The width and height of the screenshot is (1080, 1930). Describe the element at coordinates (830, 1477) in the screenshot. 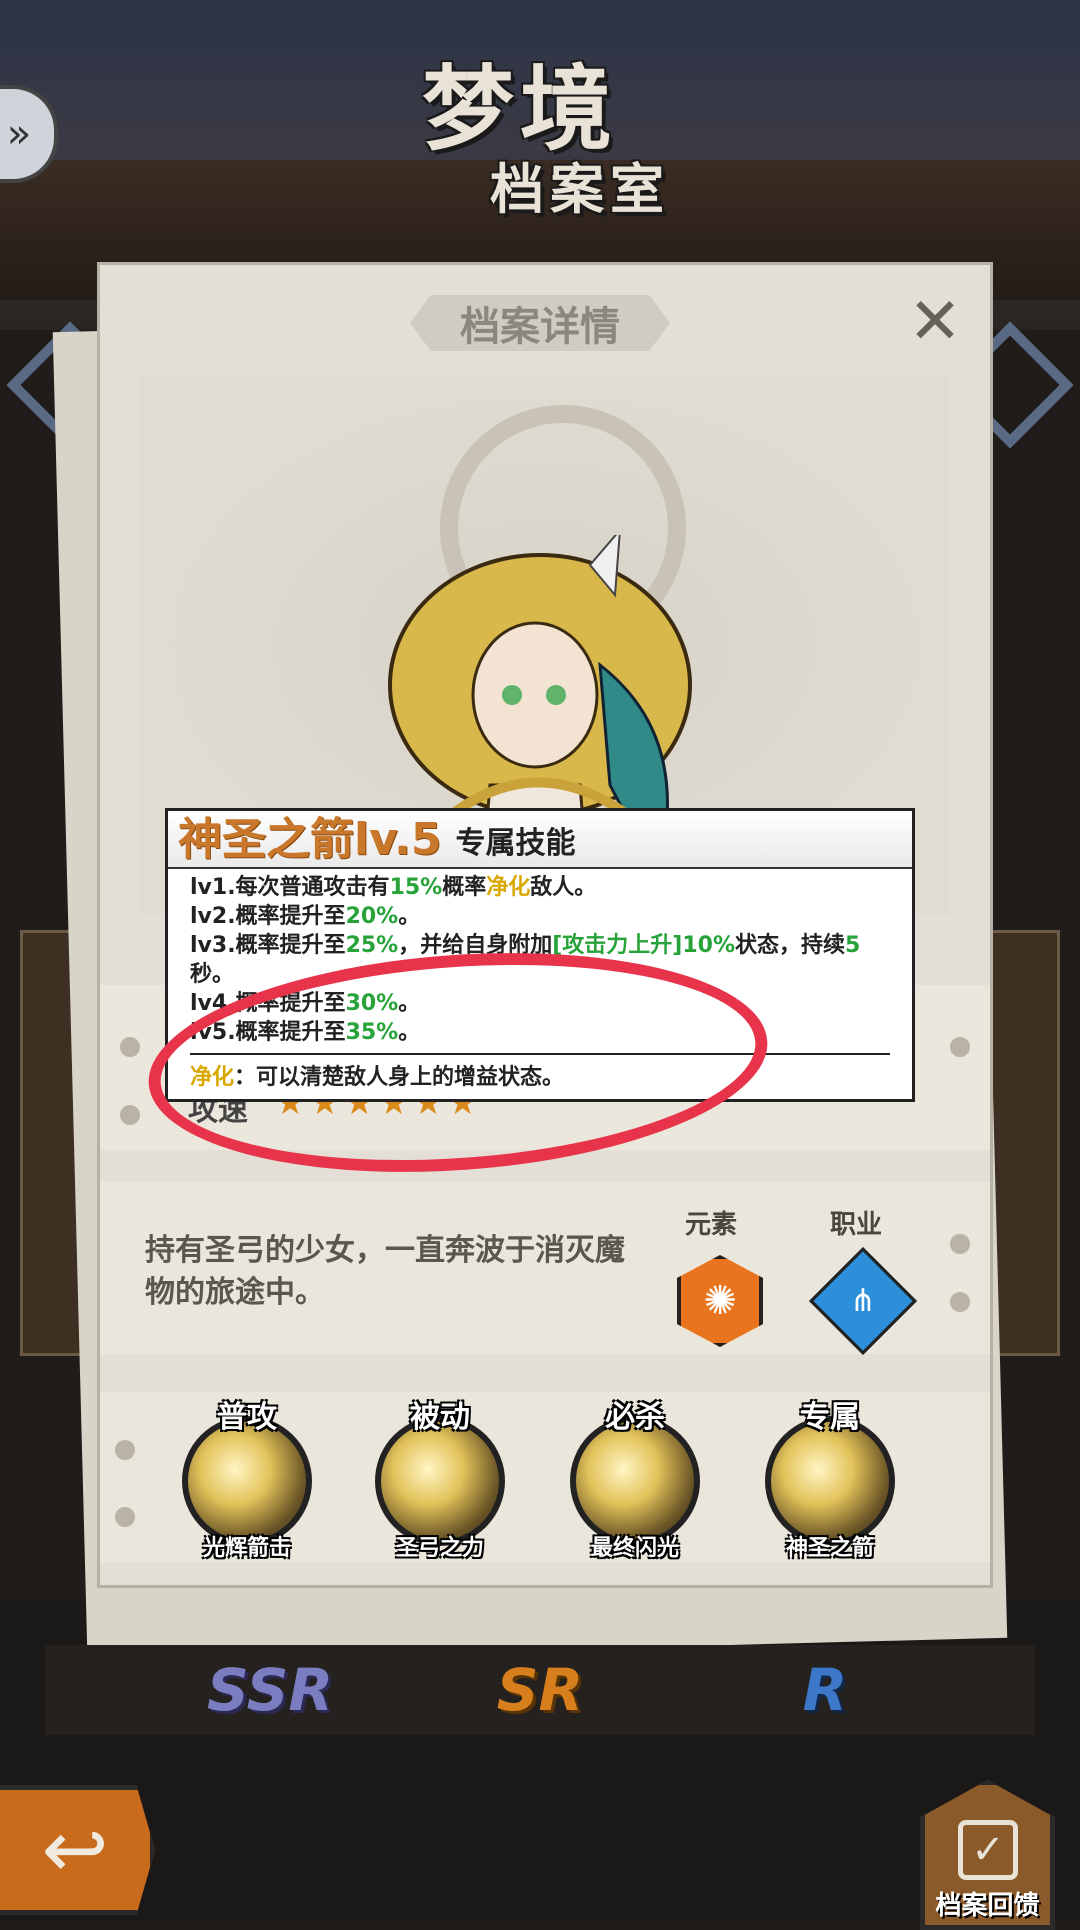

I see `skill-slot-exclusive: 专属 神圣之箭` at that location.